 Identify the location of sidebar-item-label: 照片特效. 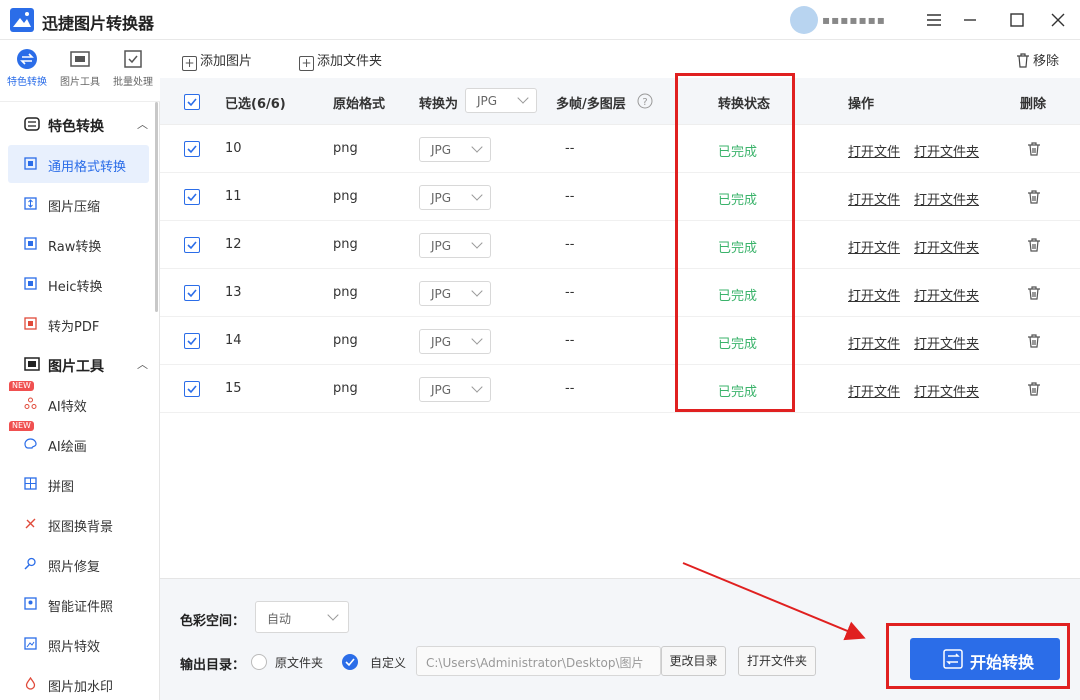
(74, 647).